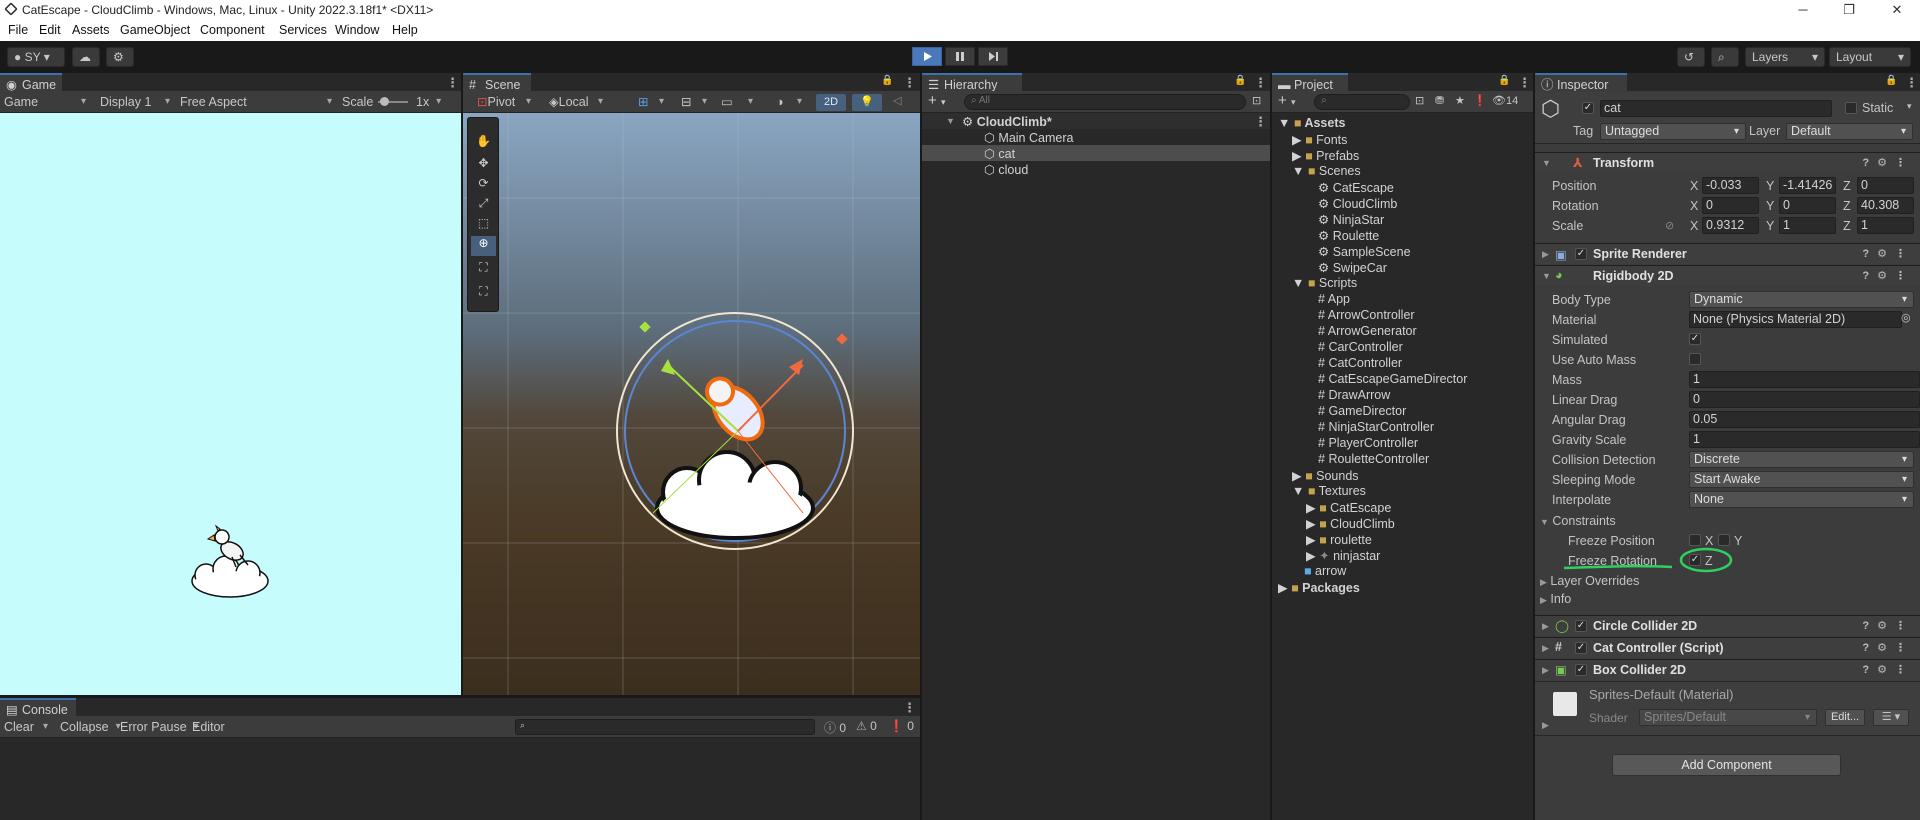 The width and height of the screenshot is (1920, 820). Describe the element at coordinates (1849, 131) in the screenshot. I see `layer-dropdown: Default` at that location.